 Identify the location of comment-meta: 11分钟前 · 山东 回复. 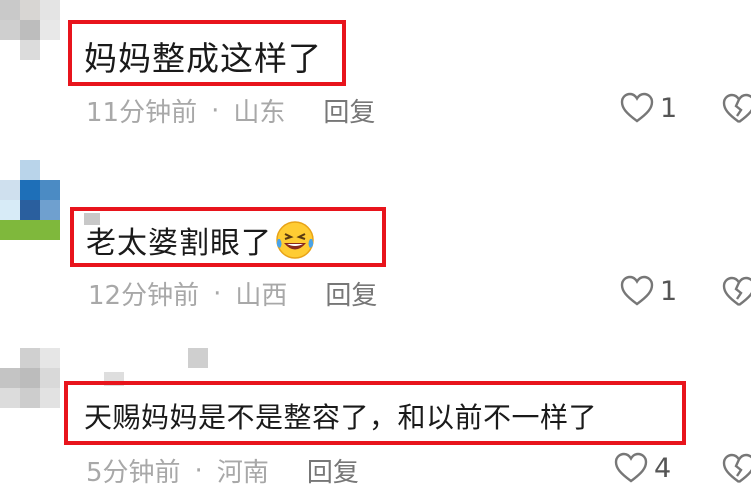
(230, 110).